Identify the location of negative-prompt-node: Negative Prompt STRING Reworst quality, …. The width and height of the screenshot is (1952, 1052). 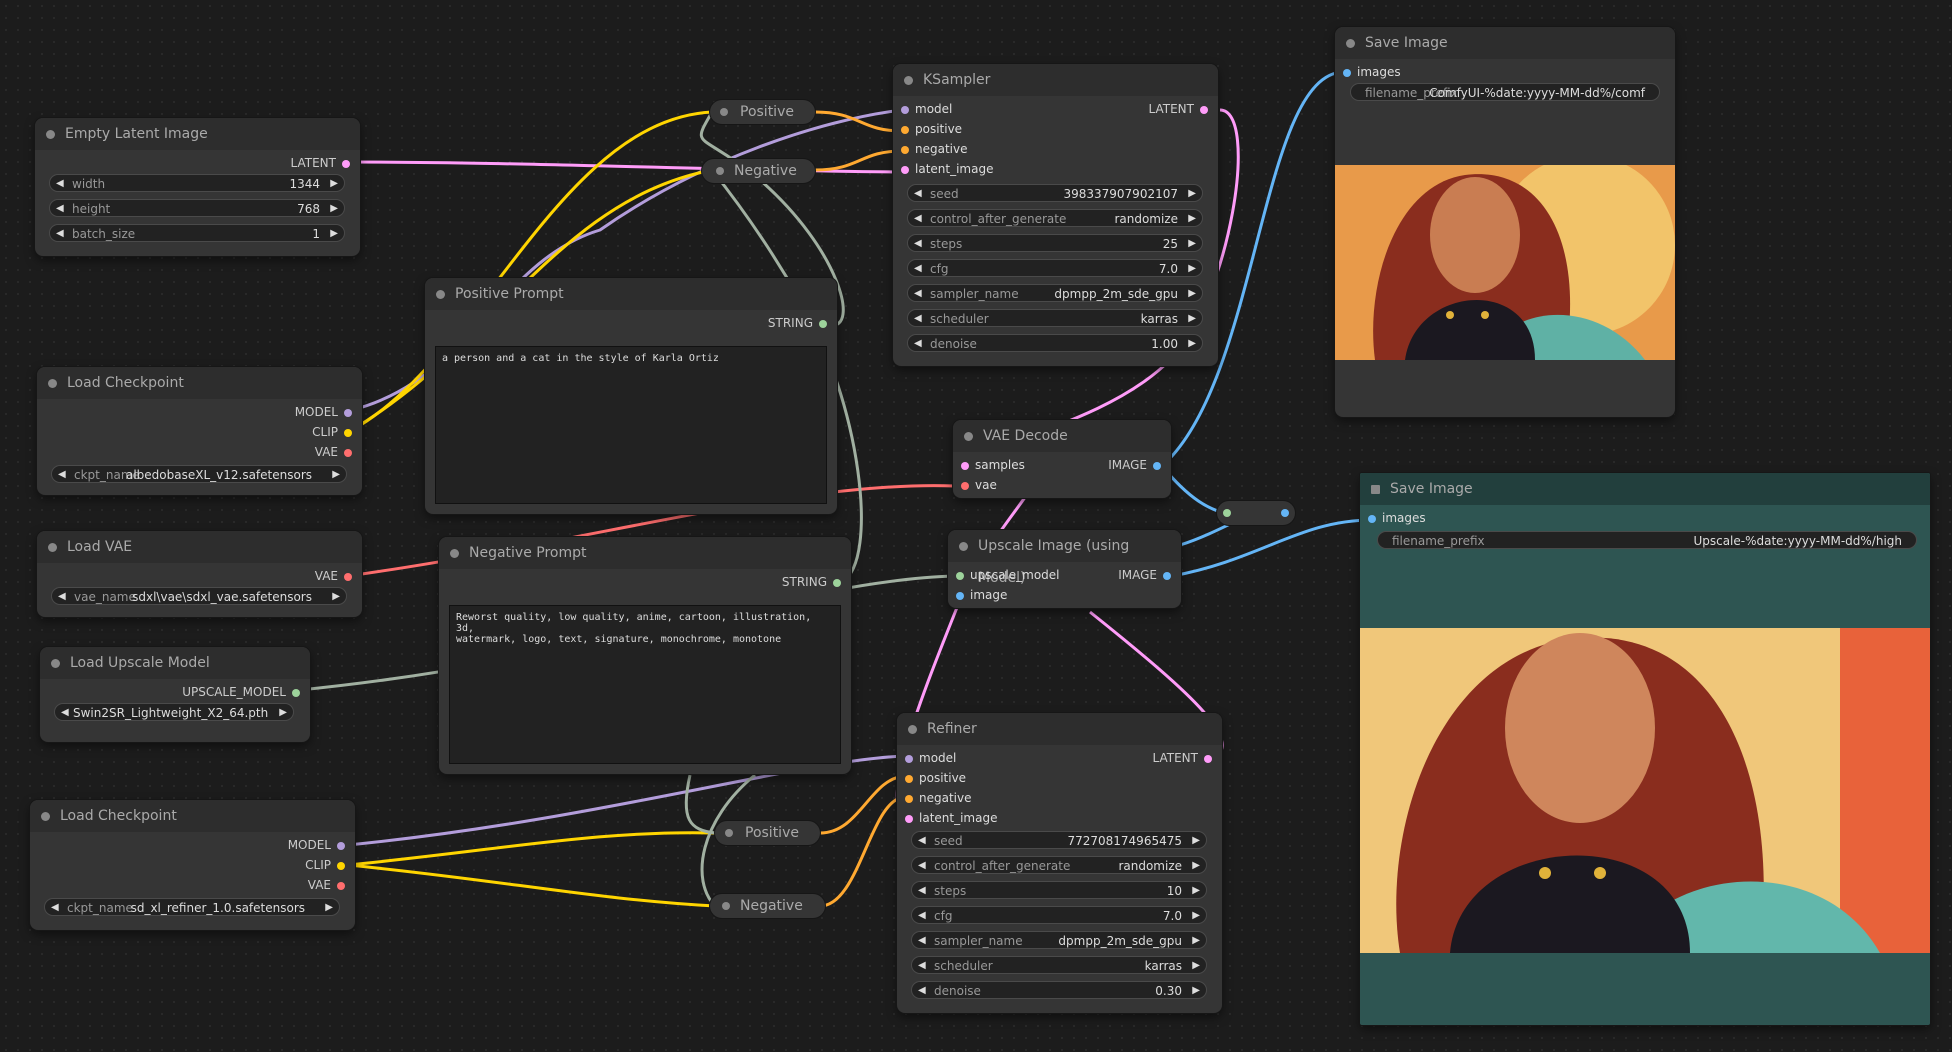
(645, 655).